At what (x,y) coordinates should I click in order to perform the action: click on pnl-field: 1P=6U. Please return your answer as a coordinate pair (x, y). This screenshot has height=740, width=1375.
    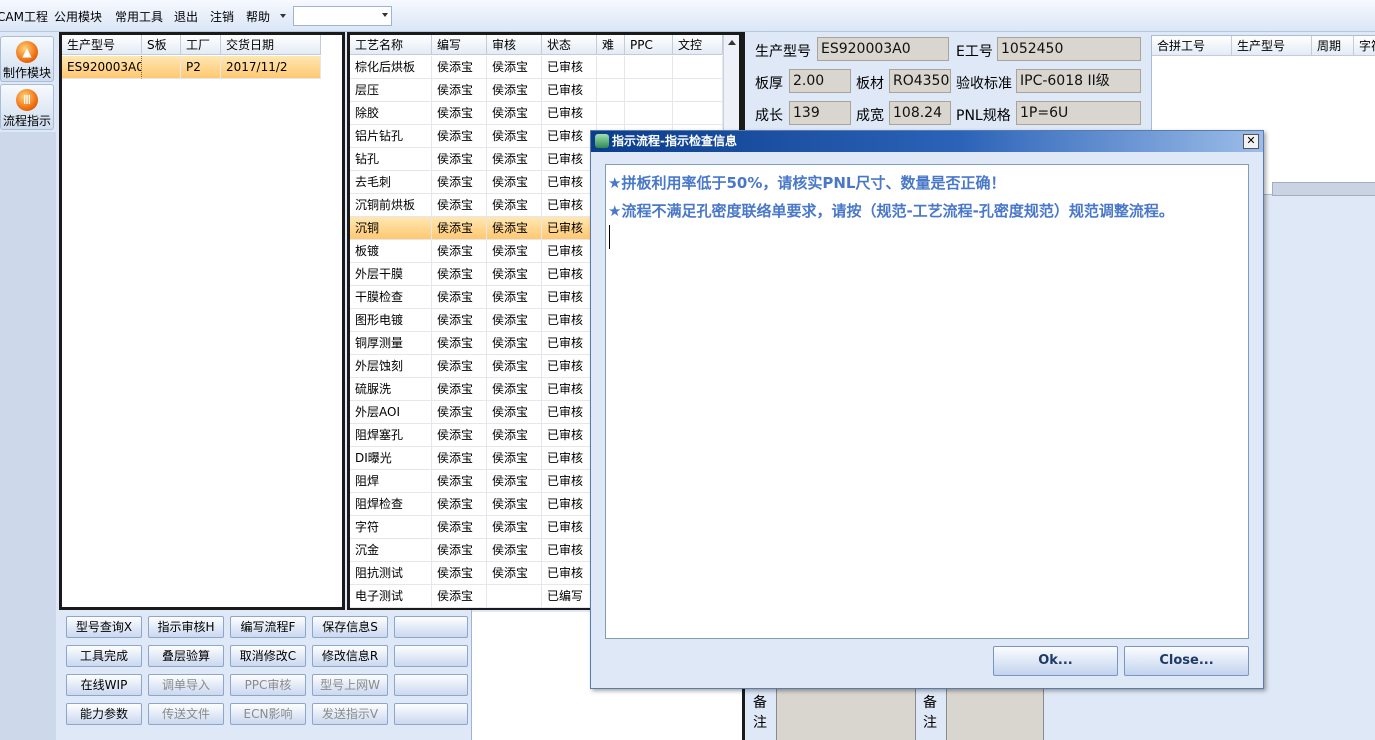
    Looking at the image, I should click on (1078, 113).